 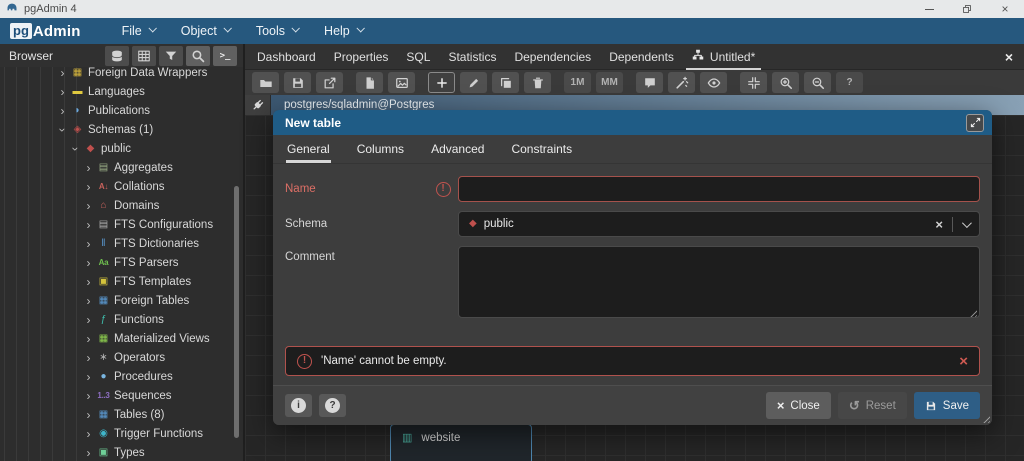 What do you see at coordinates (369, 82) in the screenshot?
I see `generate-sql-button` at bounding box center [369, 82].